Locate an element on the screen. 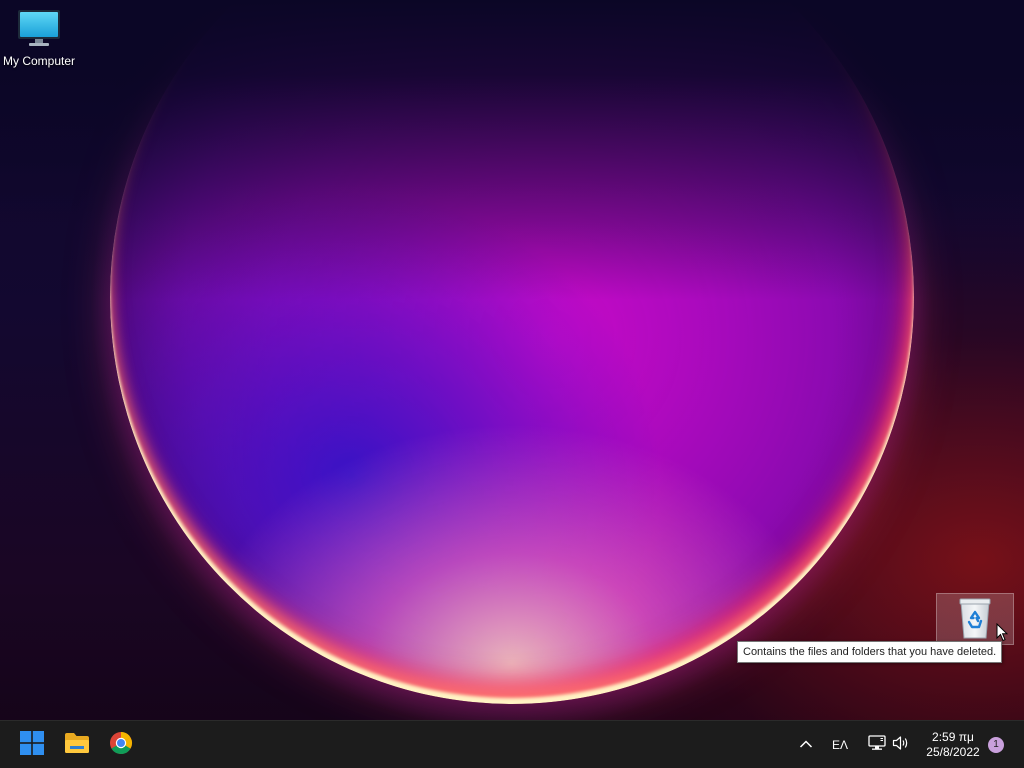  notifications-button: 1 is located at coordinates (996, 744).